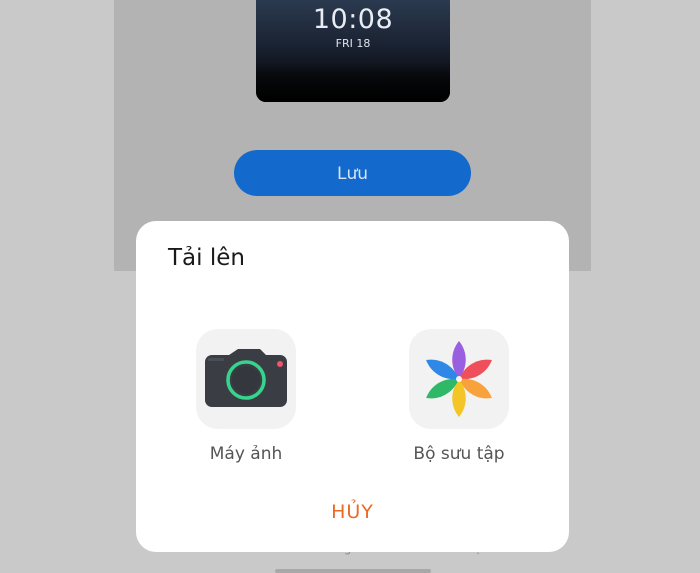  Describe the element at coordinates (246, 454) in the screenshot. I see `camera-option-label: Máy ảnh` at that location.